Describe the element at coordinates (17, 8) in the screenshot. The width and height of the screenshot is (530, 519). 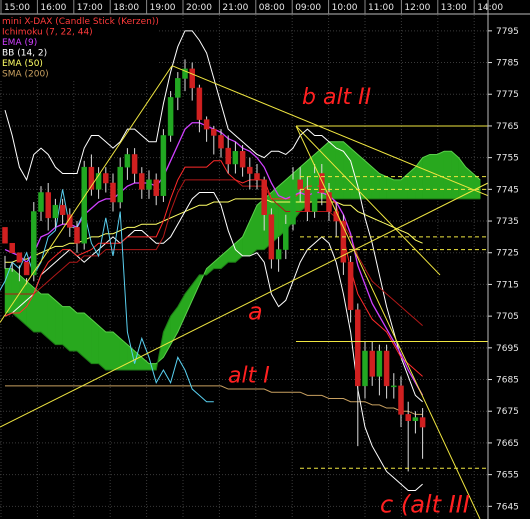
I see `x-tick-label: 15:00` at that location.